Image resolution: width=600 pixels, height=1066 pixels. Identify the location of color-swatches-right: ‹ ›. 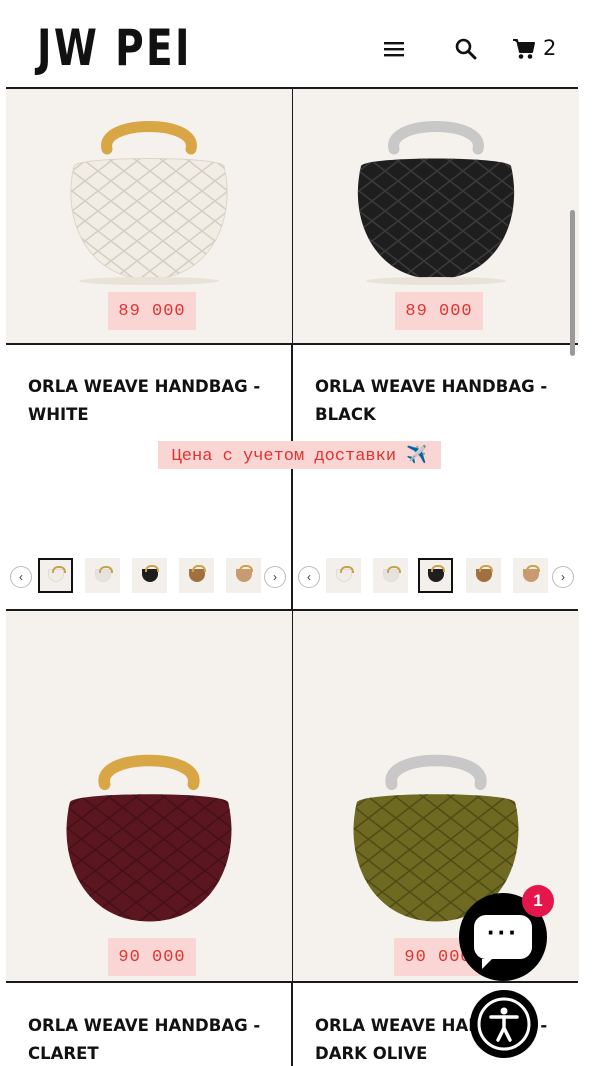
(437, 578).